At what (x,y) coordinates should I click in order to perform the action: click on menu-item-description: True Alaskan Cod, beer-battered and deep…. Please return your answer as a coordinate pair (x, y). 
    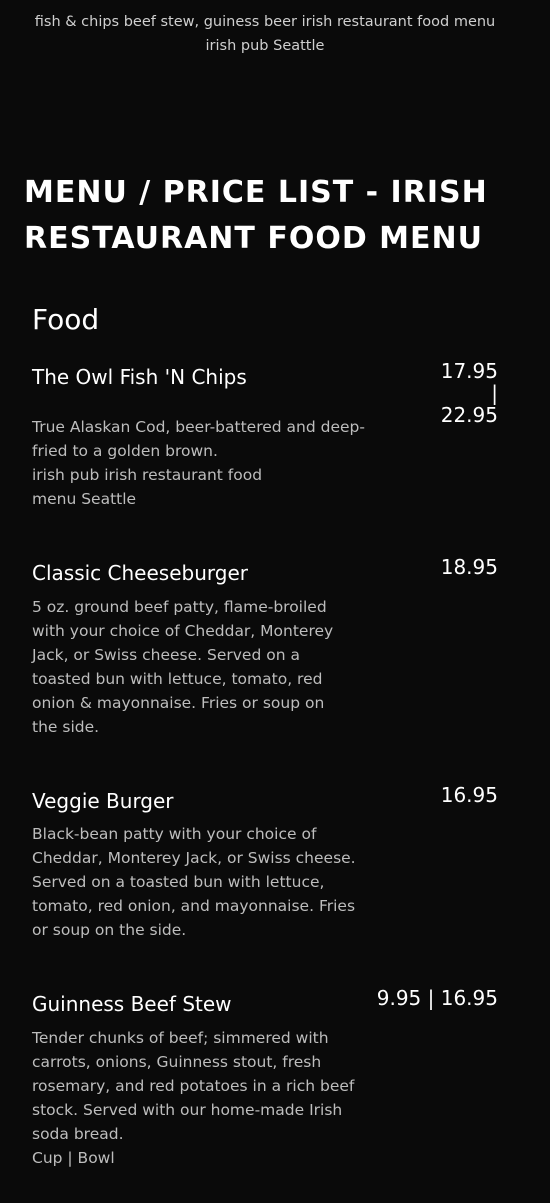
    Looking at the image, I should click on (199, 463).